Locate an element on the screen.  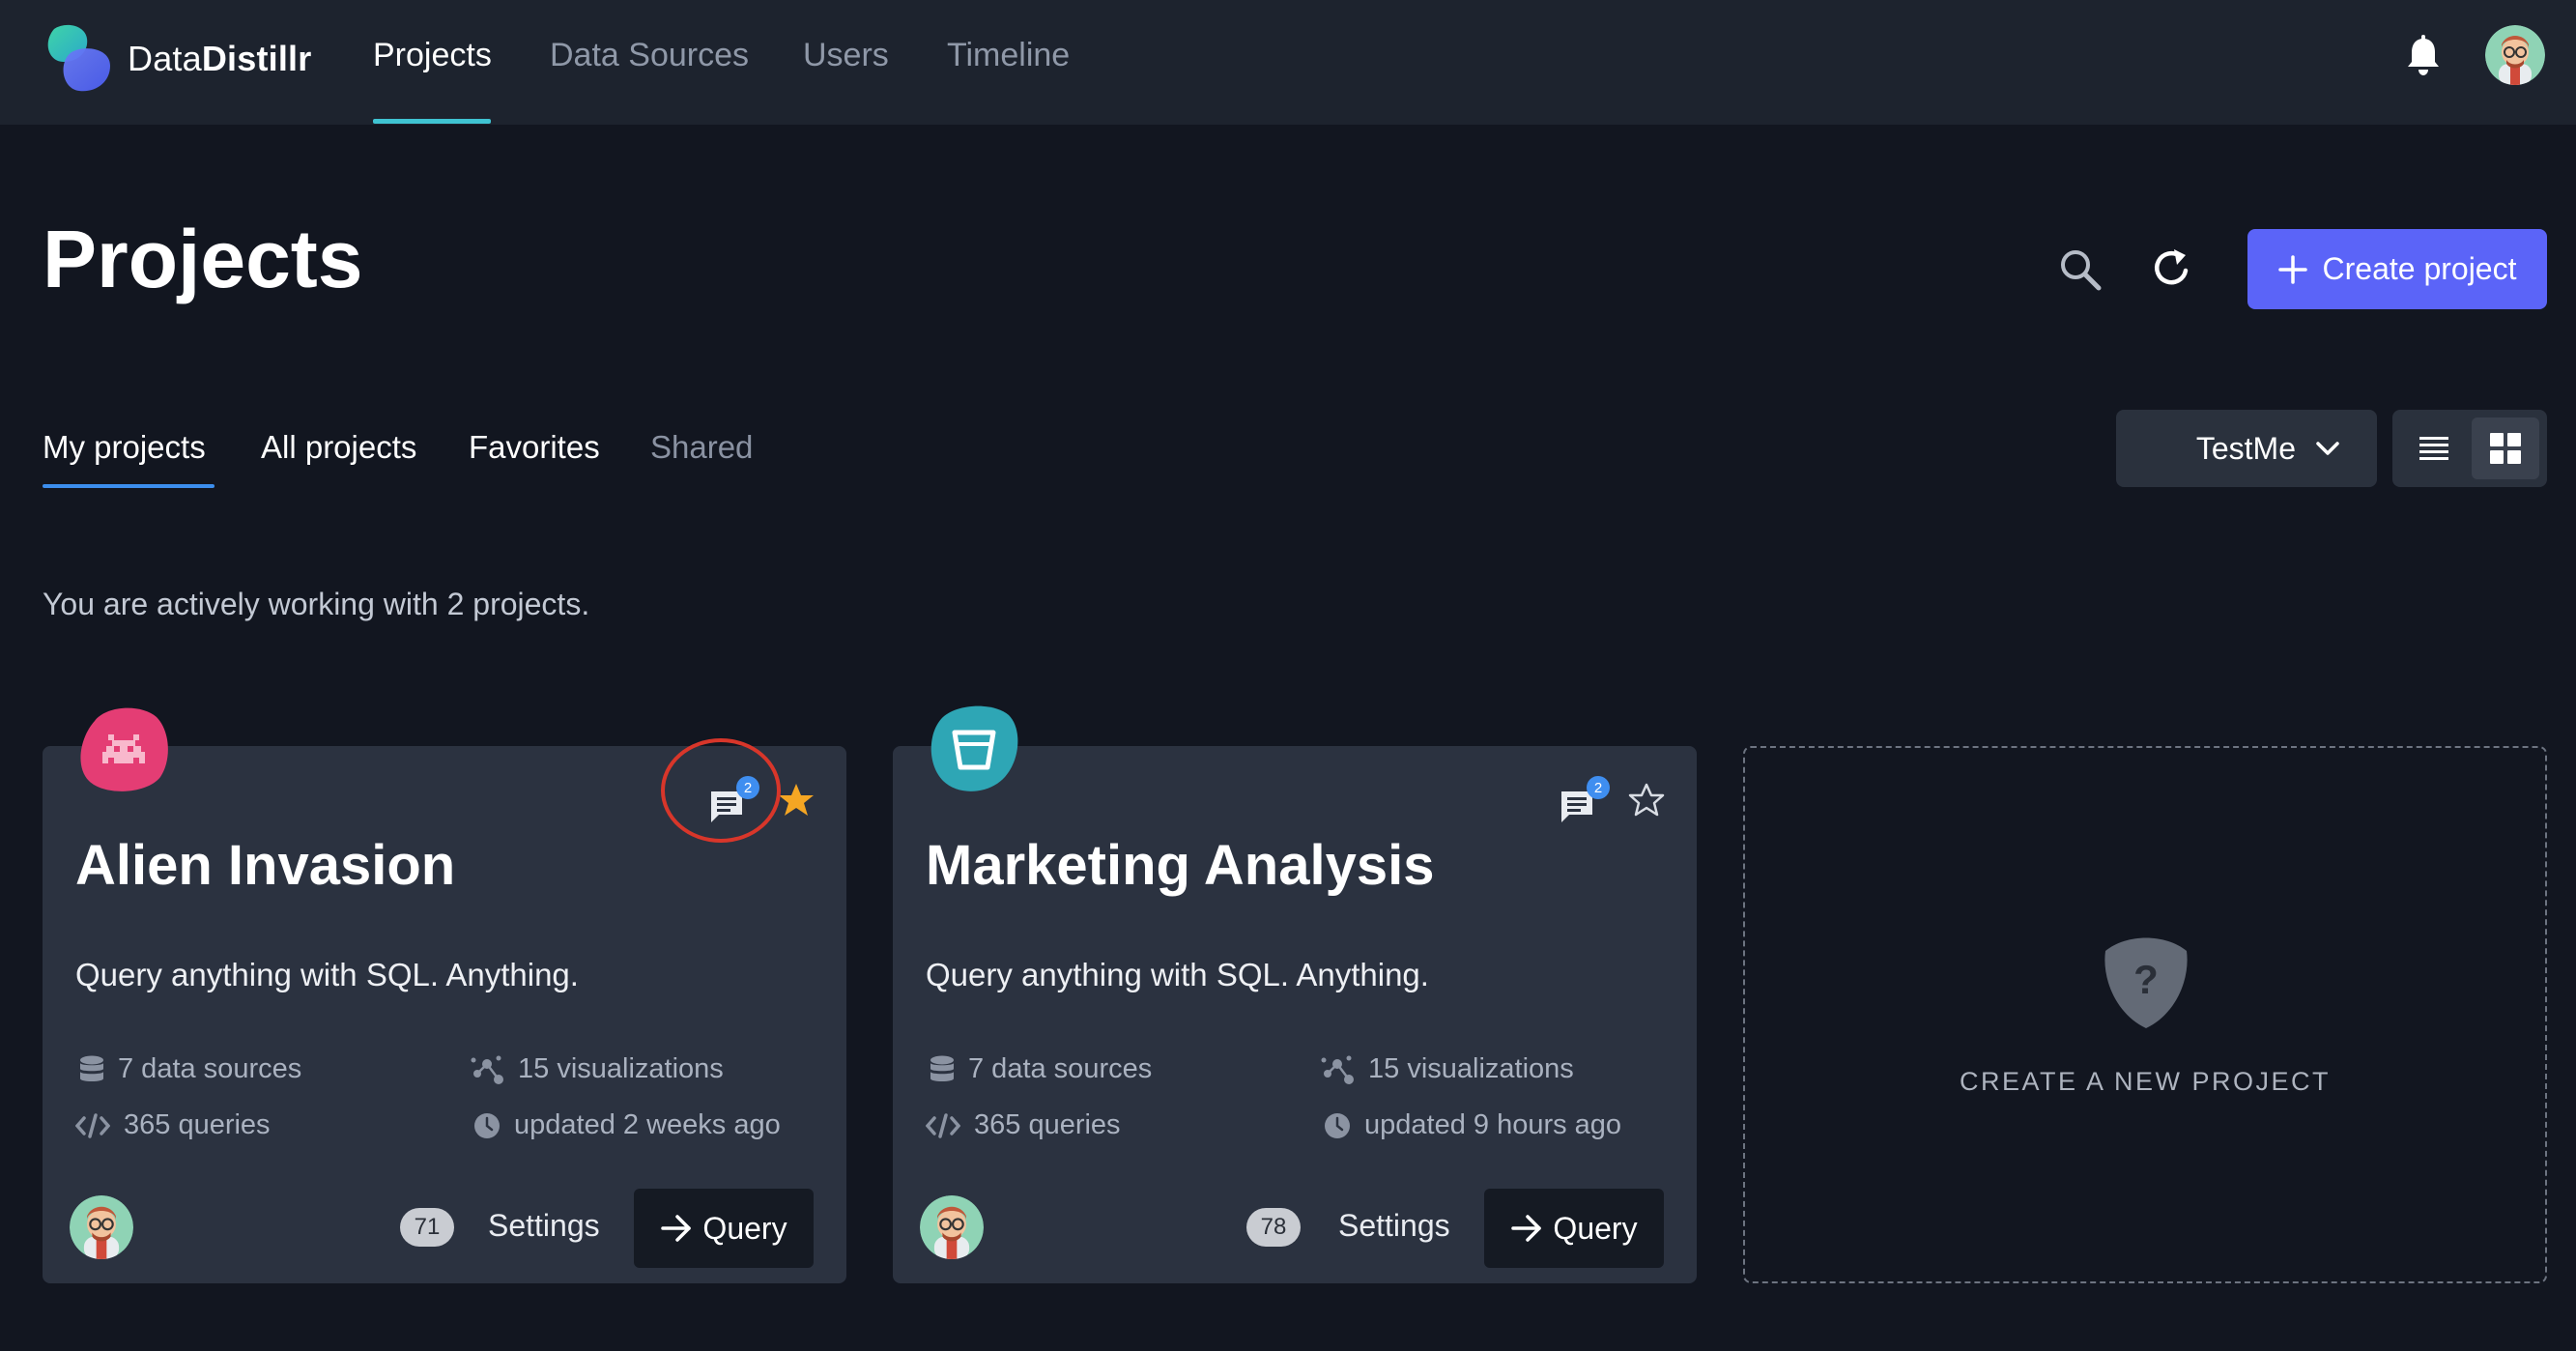
brand-prefix: Data is located at coordinates (165, 58).